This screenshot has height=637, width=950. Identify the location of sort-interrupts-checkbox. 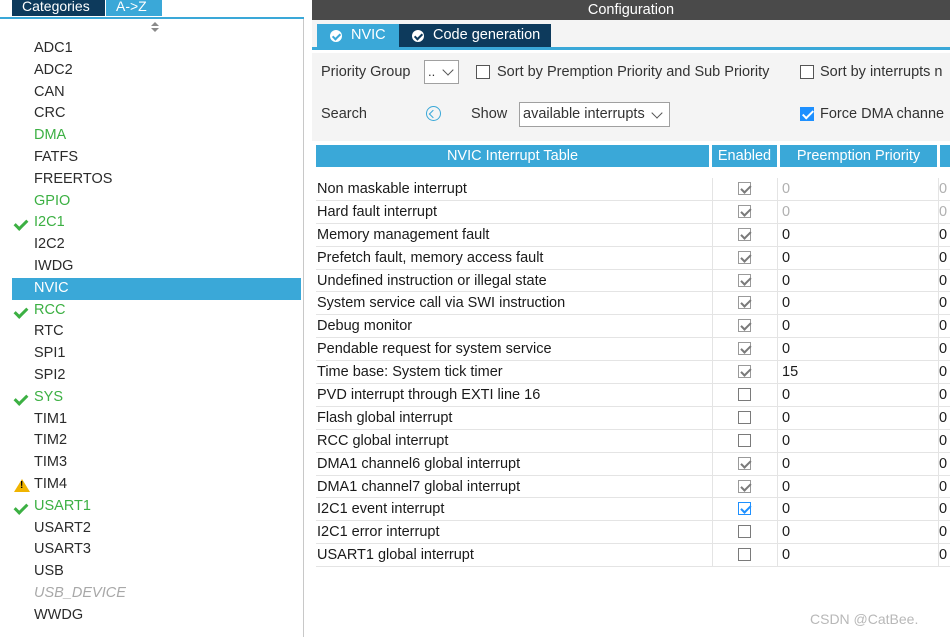
(807, 72).